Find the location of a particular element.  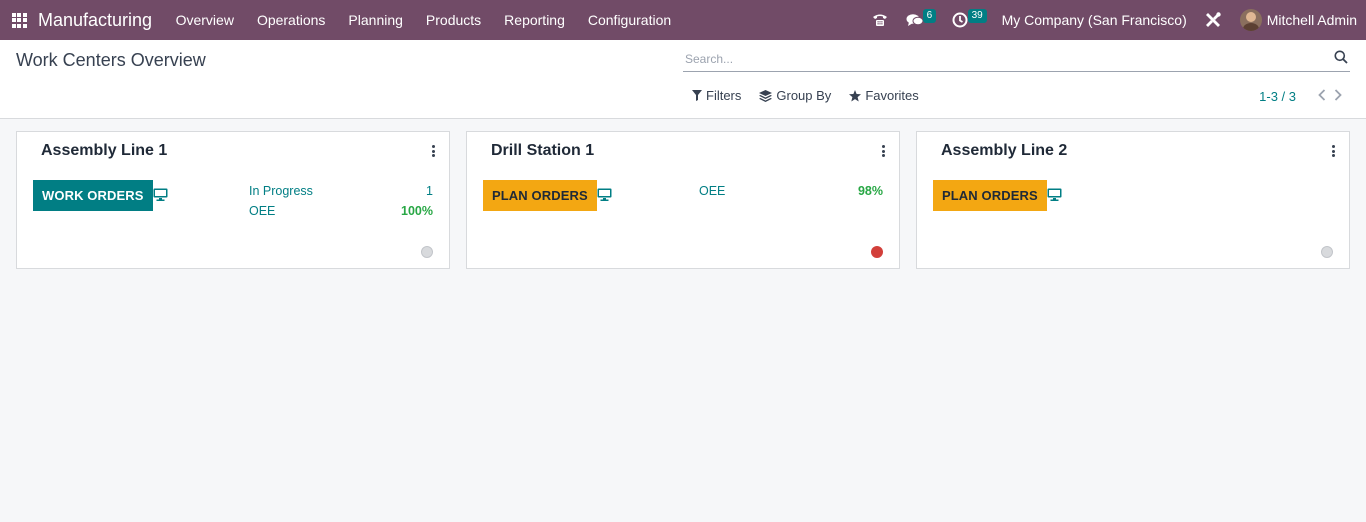

app-brand: Manufacturing is located at coordinates (95, 20).